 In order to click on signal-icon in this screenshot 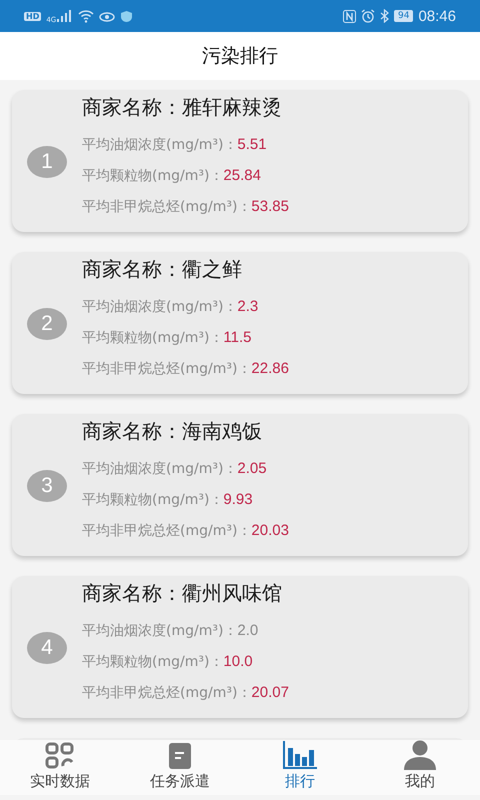, I will do `click(65, 16)`.